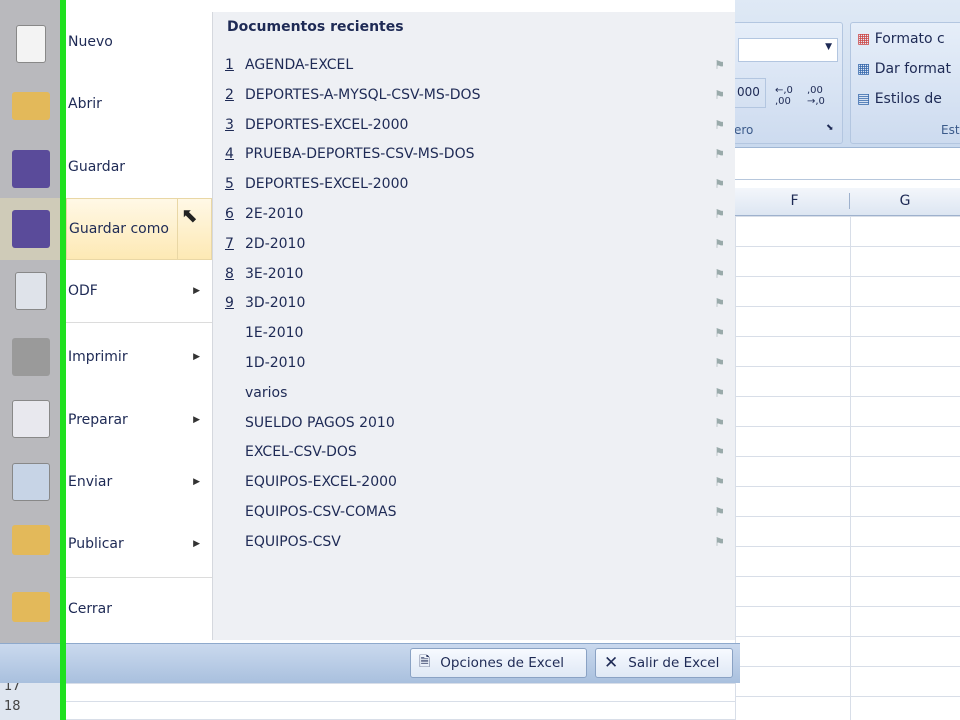 Image resolution: width=960 pixels, height=720 pixels. What do you see at coordinates (425, 662) in the screenshot?
I see `options-document-icon: 🗎` at bounding box center [425, 662].